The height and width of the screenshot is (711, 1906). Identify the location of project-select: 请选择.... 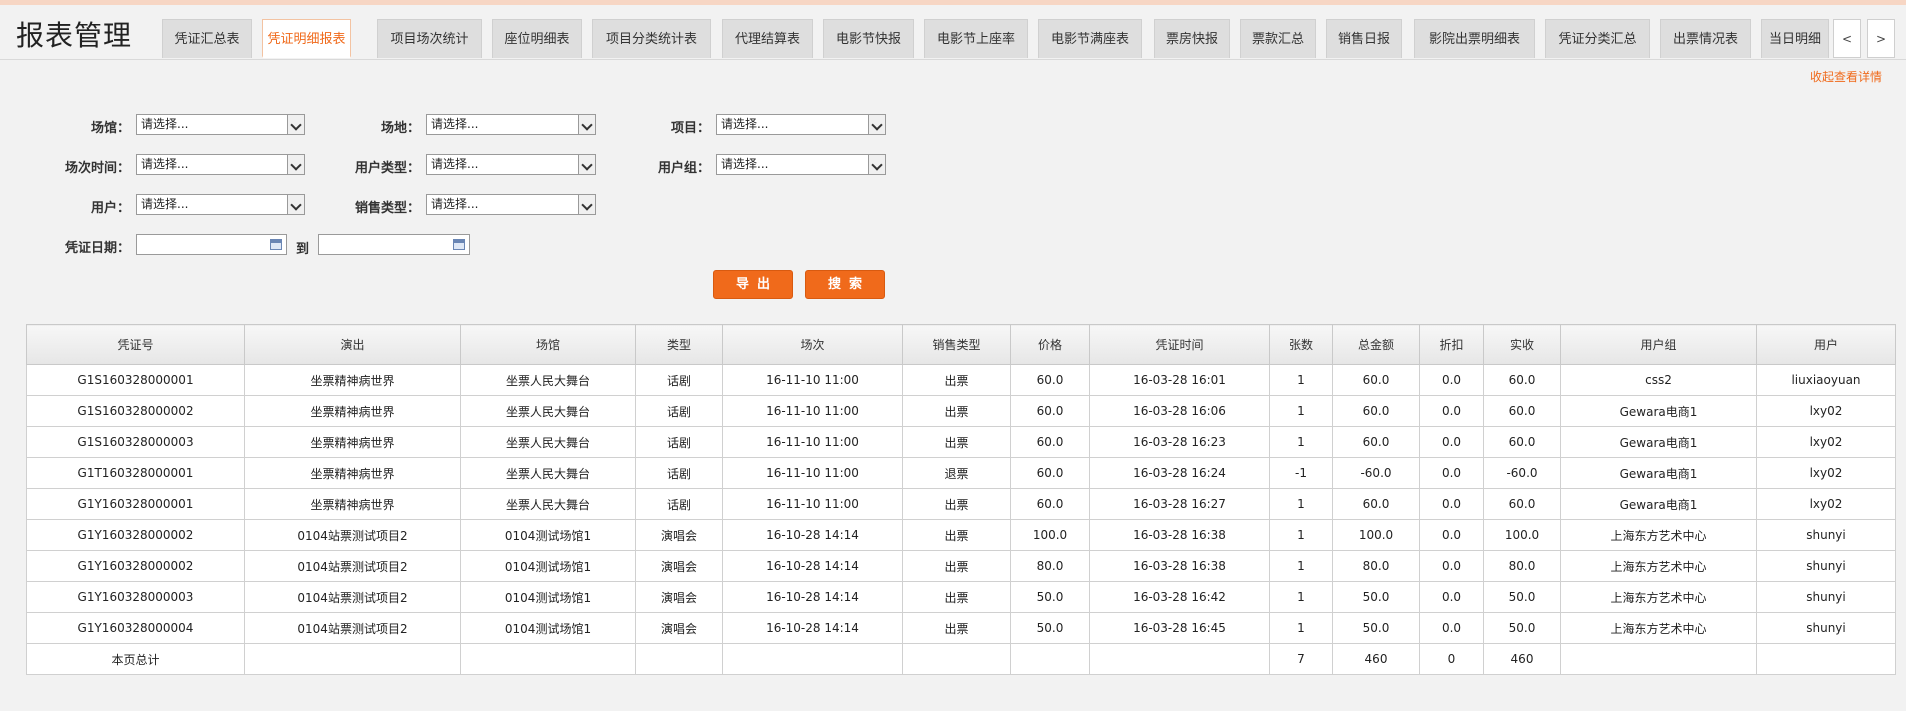
(801, 124).